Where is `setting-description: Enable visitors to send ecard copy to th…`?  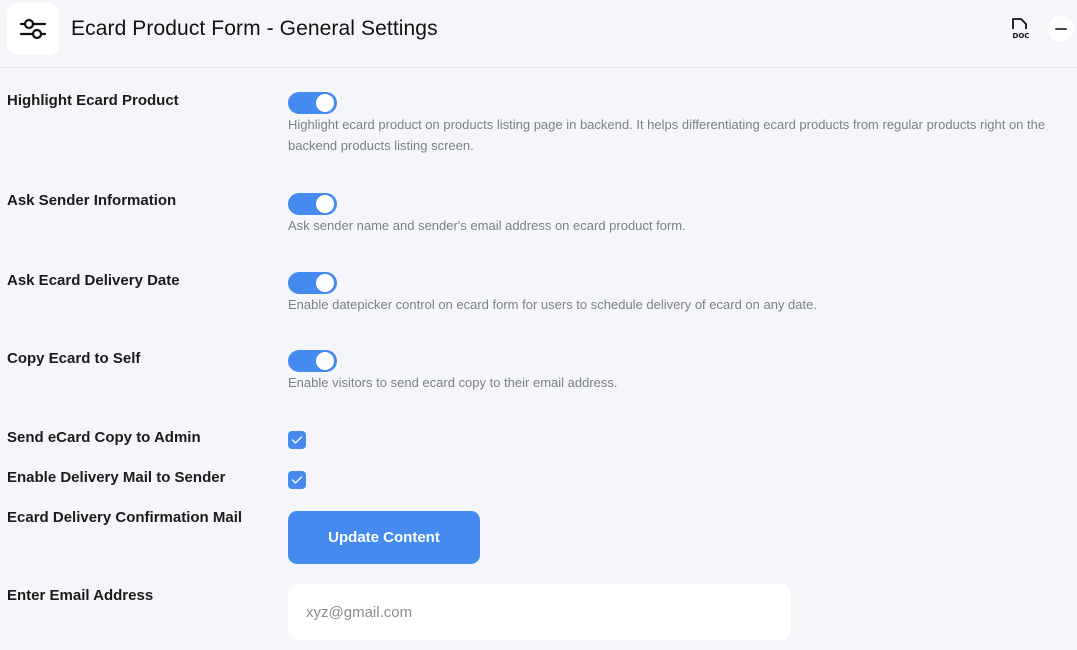
setting-description: Enable visitors to send ecard copy to th… is located at coordinates (453, 382).